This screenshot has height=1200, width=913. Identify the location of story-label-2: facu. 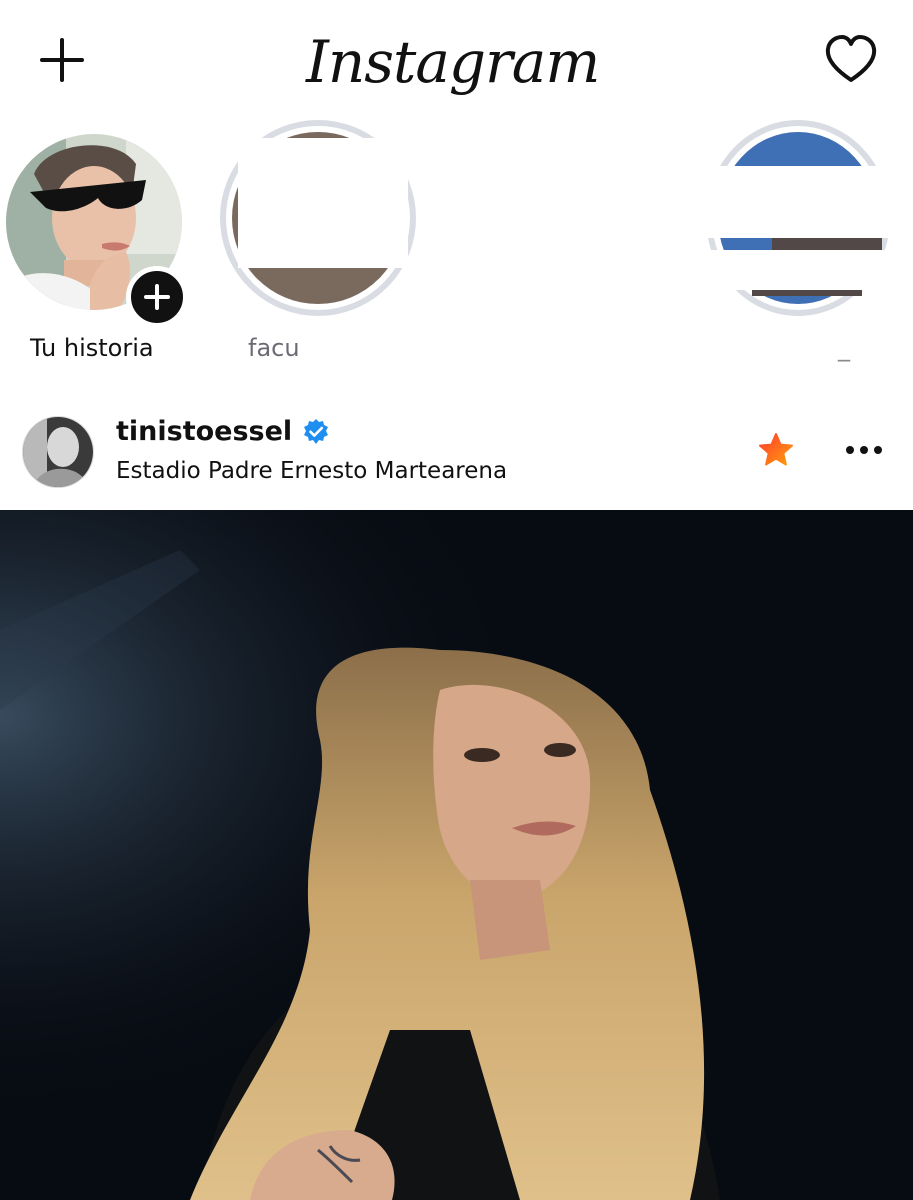
(274, 348).